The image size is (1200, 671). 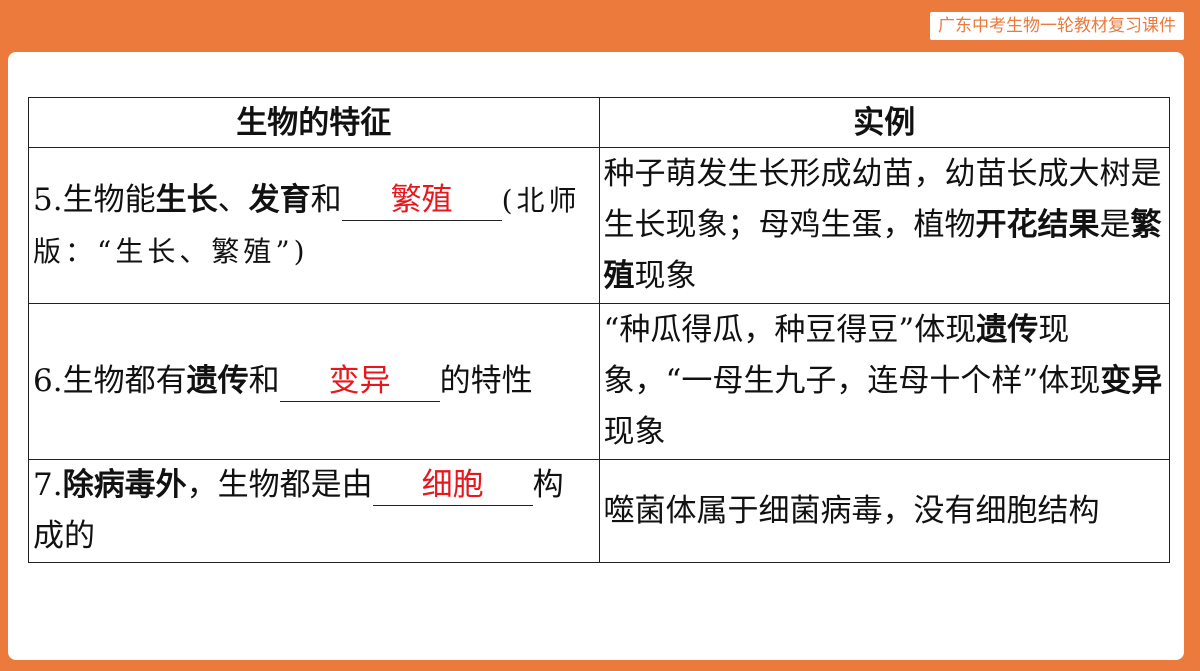 I want to click on feature-text: 的特性, so click(x=486, y=381).